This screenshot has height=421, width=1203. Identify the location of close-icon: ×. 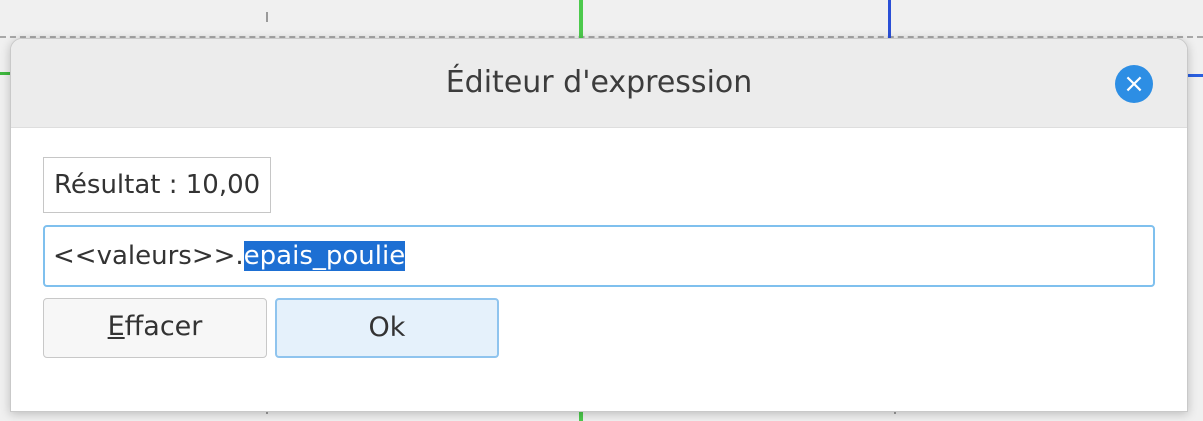
(1134, 84).